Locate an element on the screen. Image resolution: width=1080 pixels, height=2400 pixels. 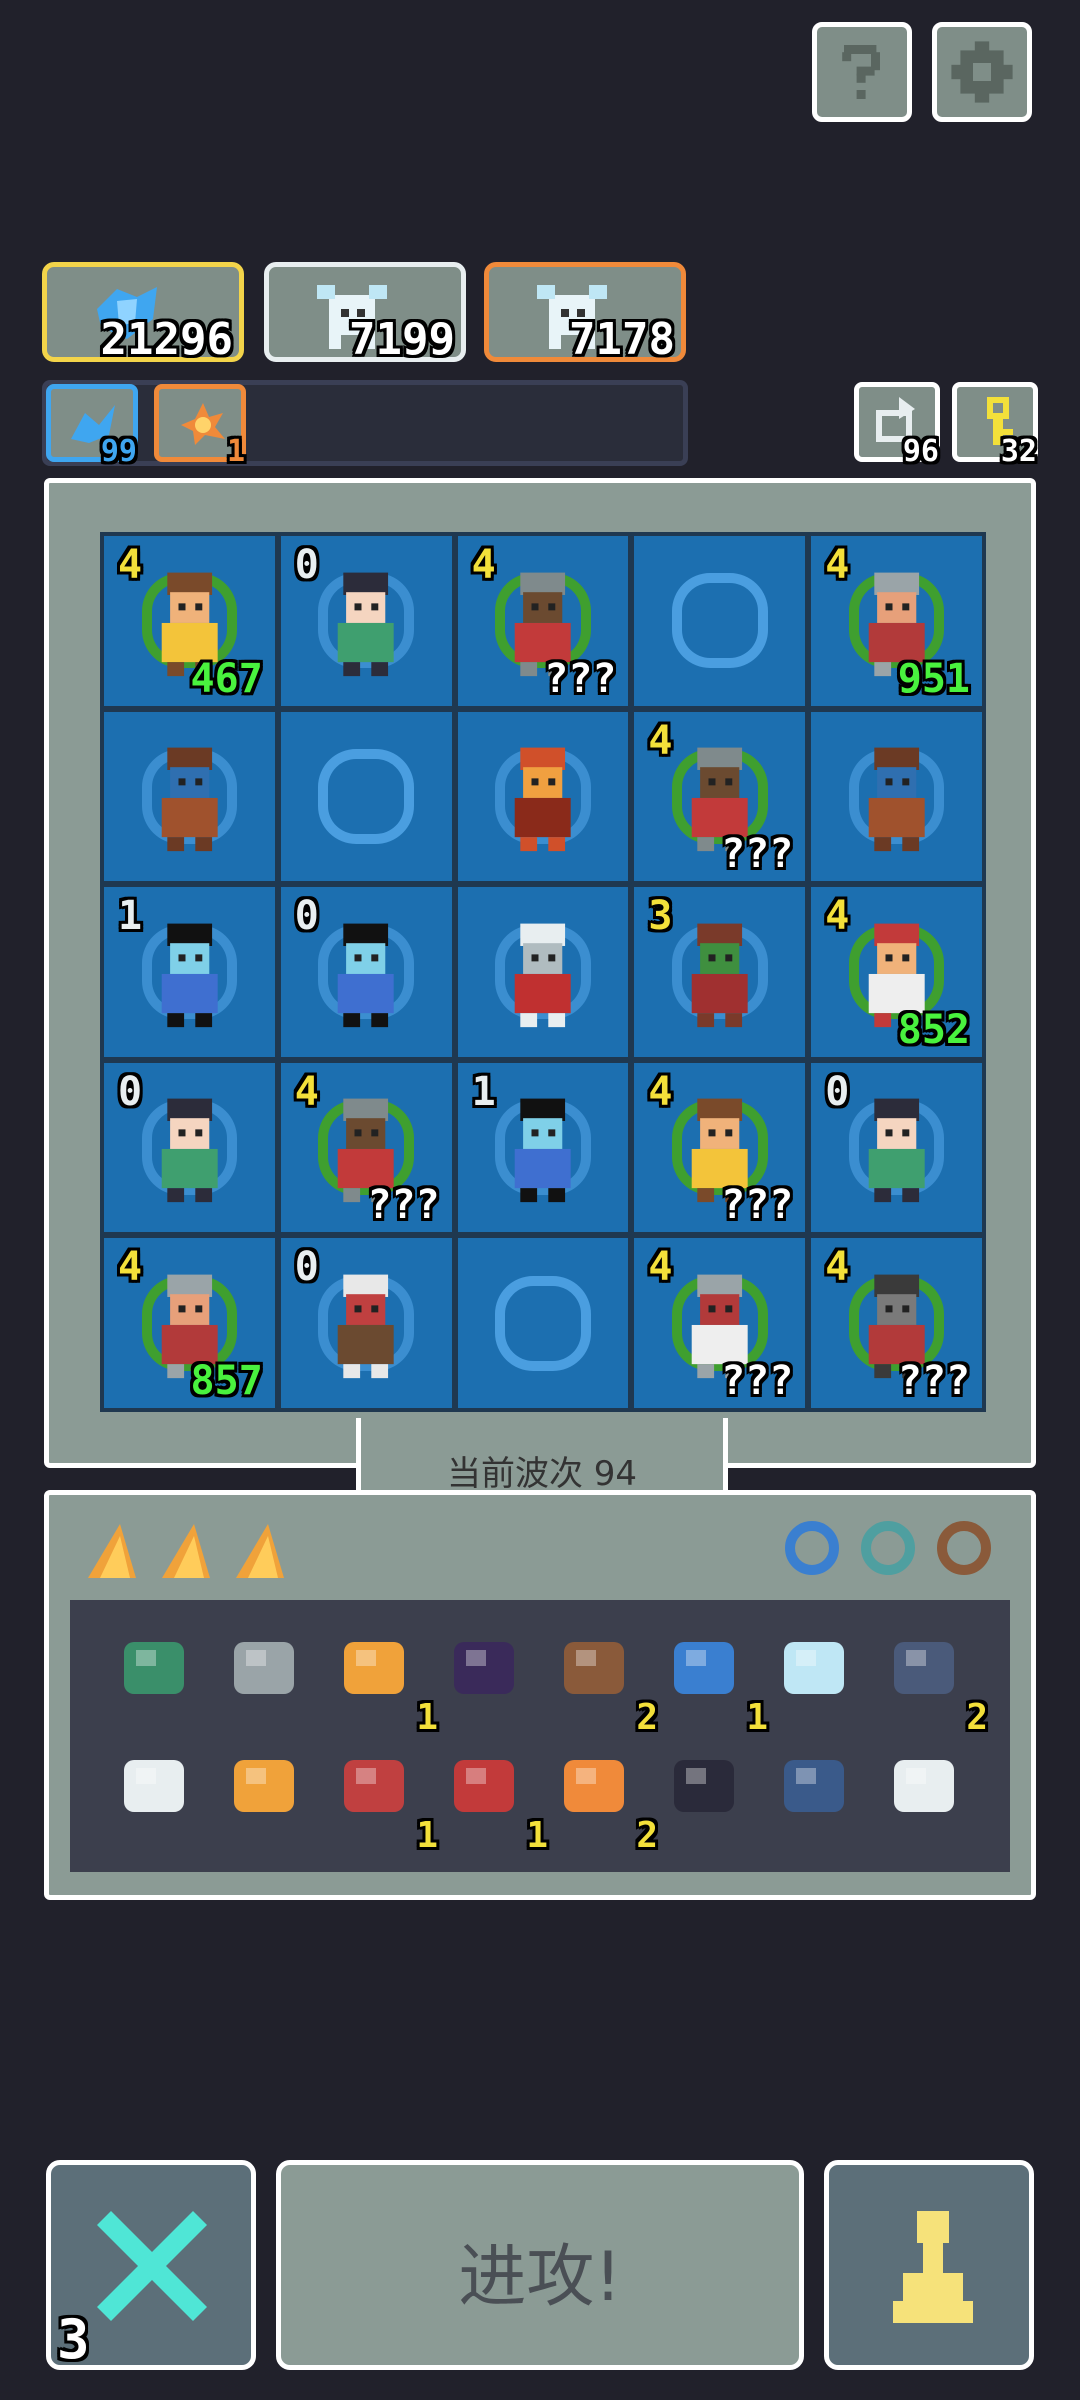
board-cell: 4 852 is located at coordinates (896, 972).